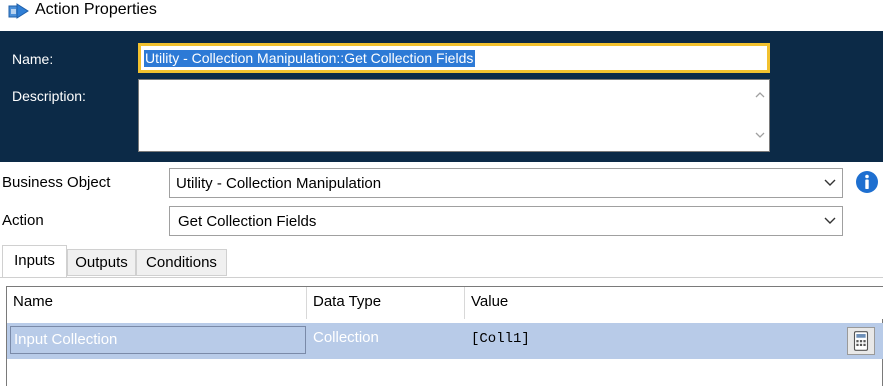 The height and width of the screenshot is (386, 883). I want to click on name-label: Name:, so click(33, 59).